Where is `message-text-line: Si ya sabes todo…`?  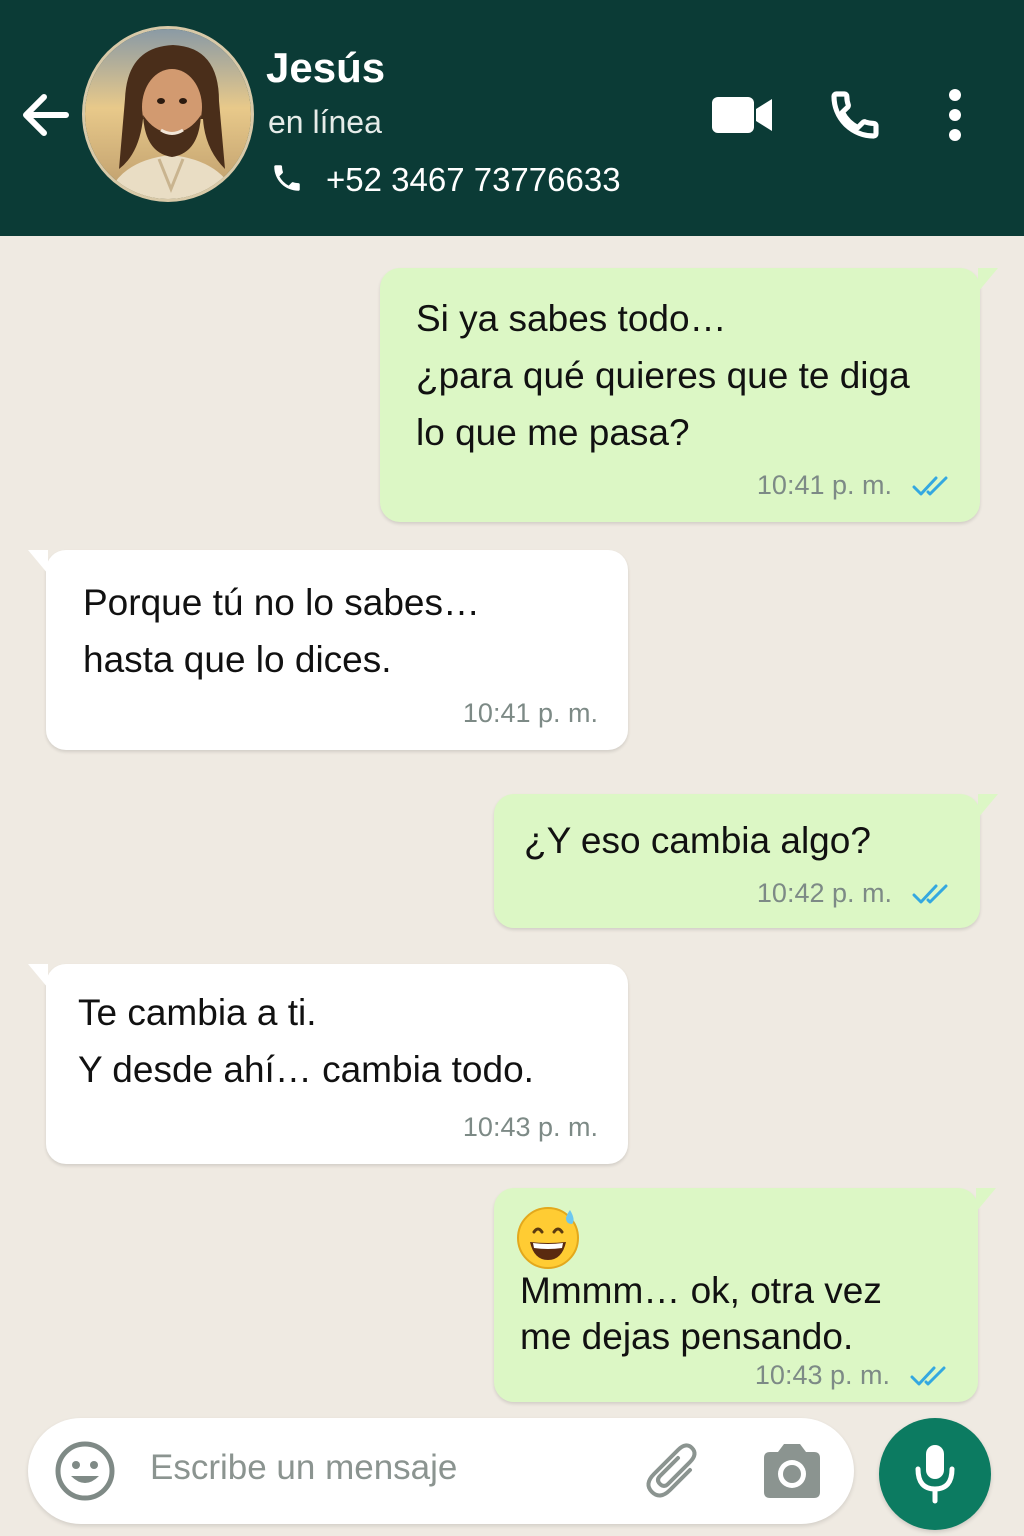
message-text-line: Si ya sabes todo… is located at coordinates (571, 318).